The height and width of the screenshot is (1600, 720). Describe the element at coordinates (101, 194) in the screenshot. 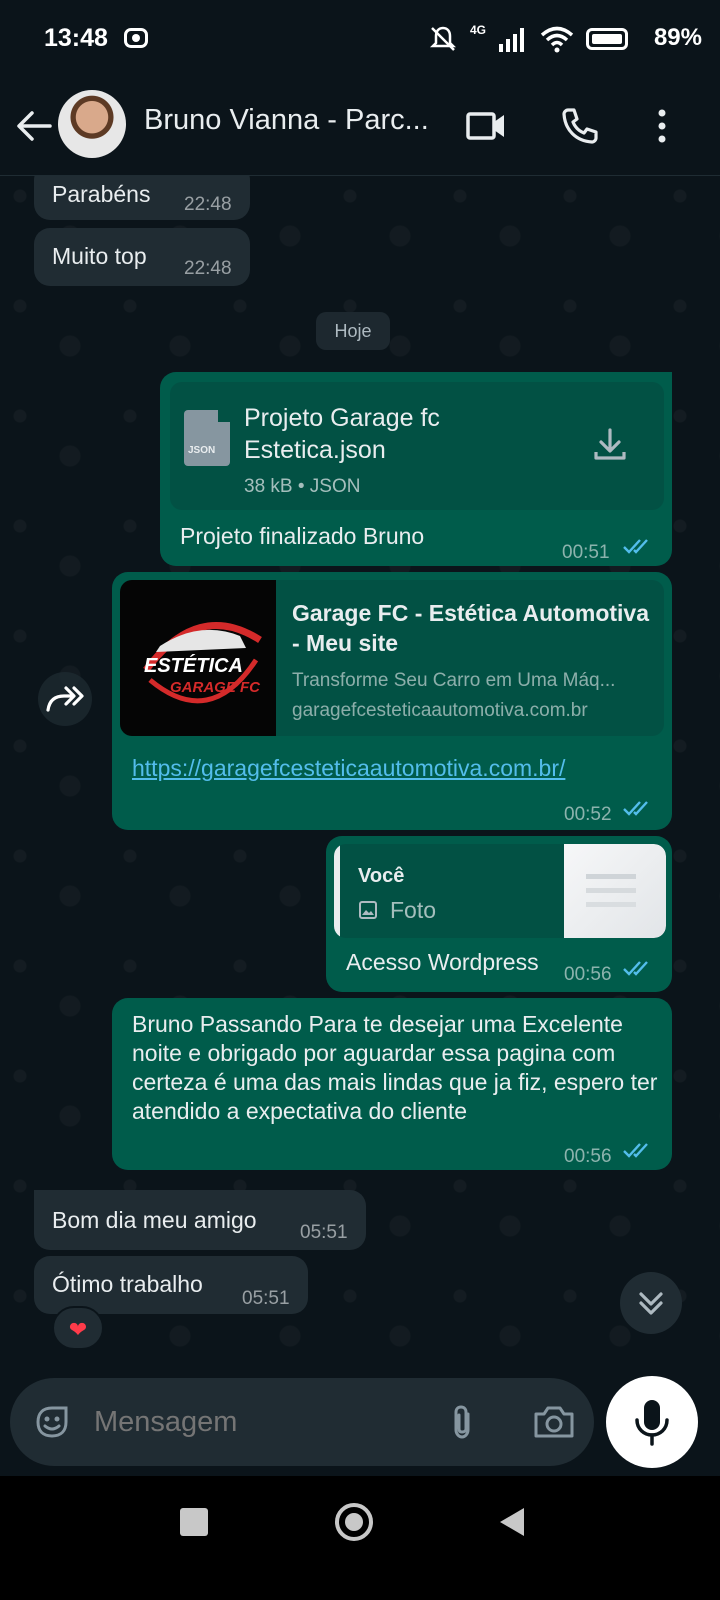

I see `message-text: Parabéns` at that location.